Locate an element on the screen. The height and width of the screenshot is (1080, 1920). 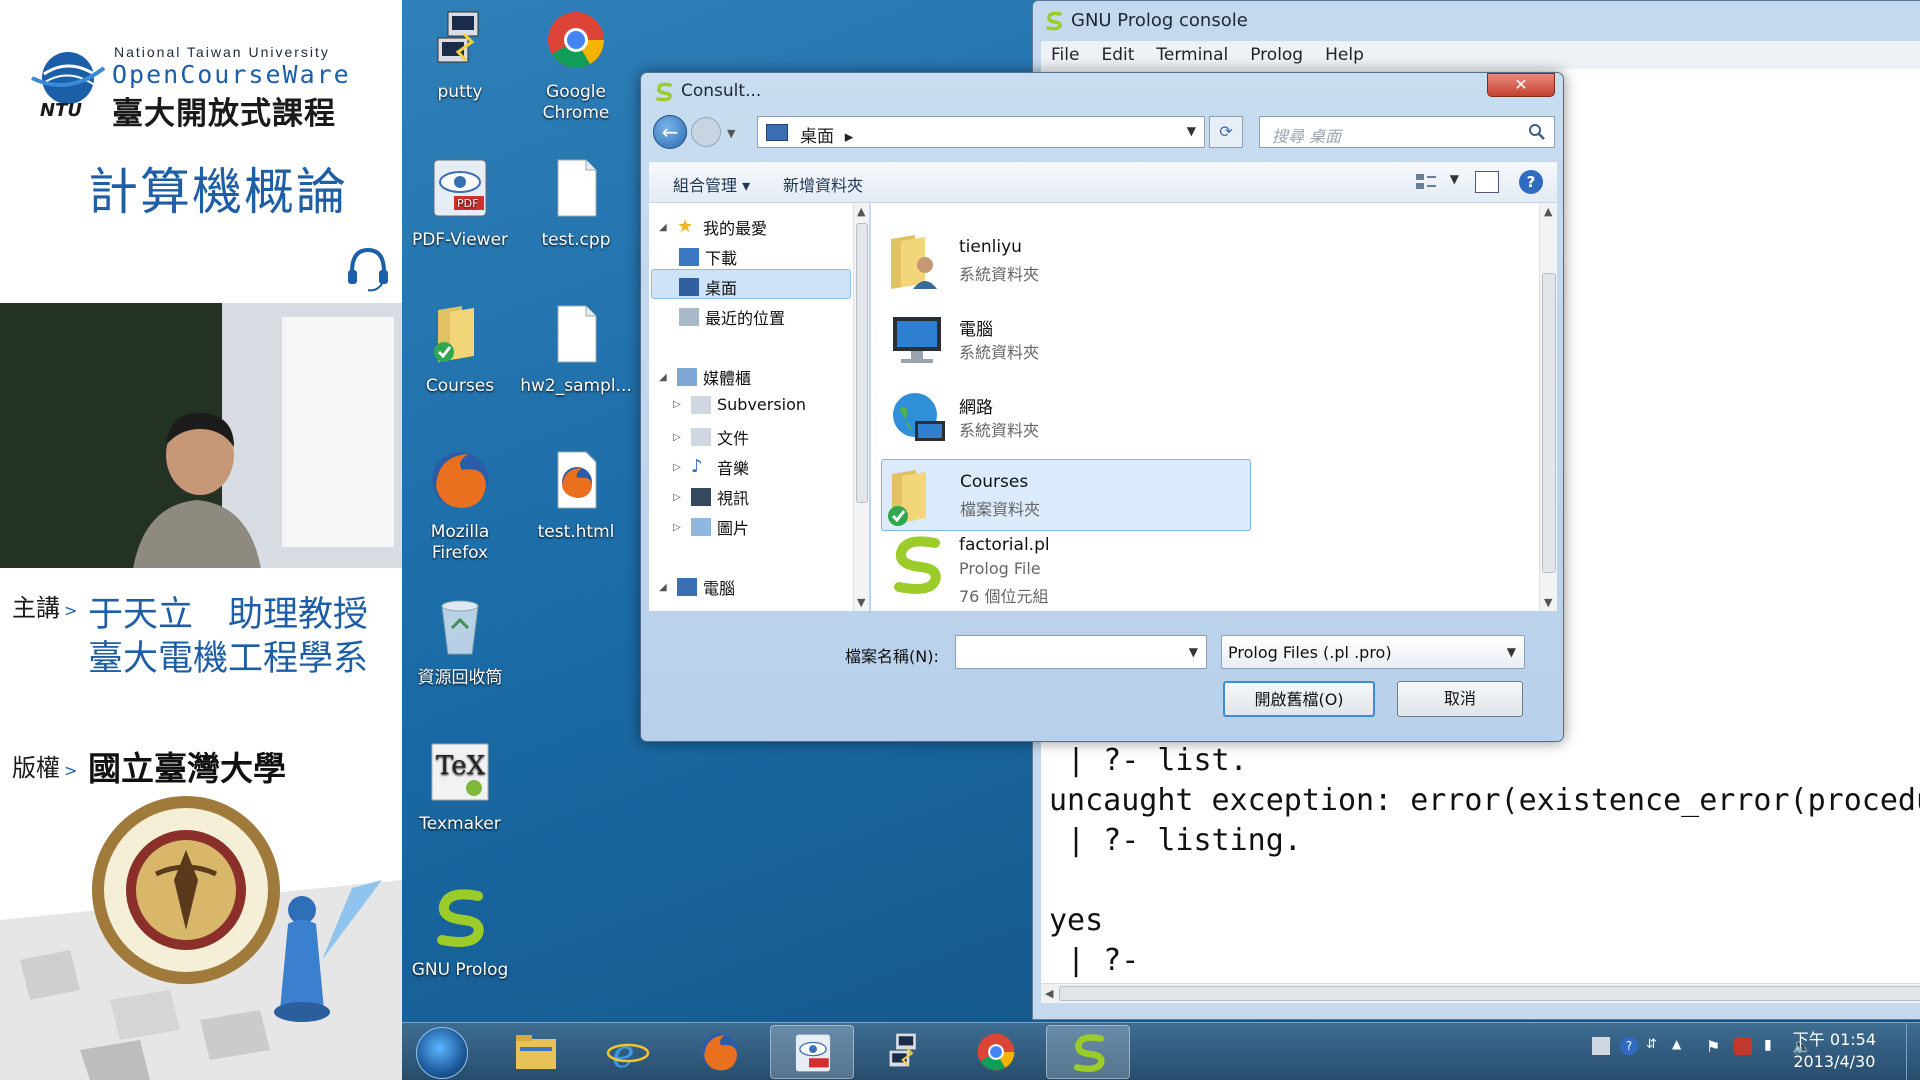
history-dropdown-icon: ▼ is located at coordinates (731, 133).